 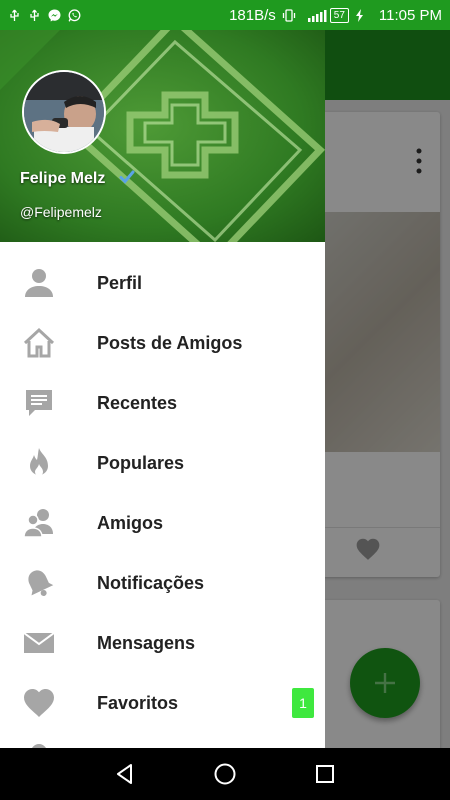 What do you see at coordinates (291, 15) in the screenshot?
I see `vibrate-icon` at bounding box center [291, 15].